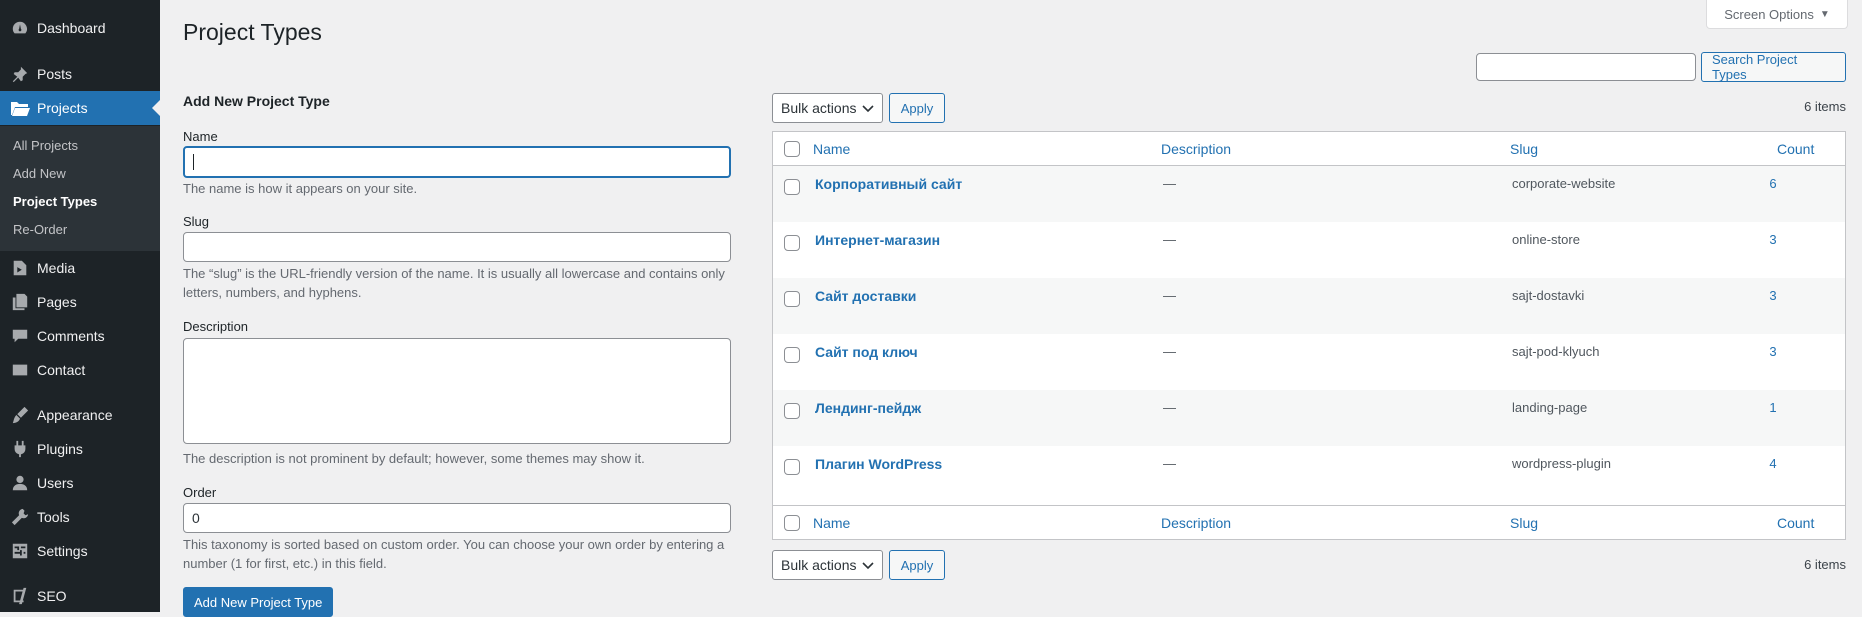 The width and height of the screenshot is (1862, 617). What do you see at coordinates (1550, 407) in the screenshot?
I see `term-slug: landing-page` at bounding box center [1550, 407].